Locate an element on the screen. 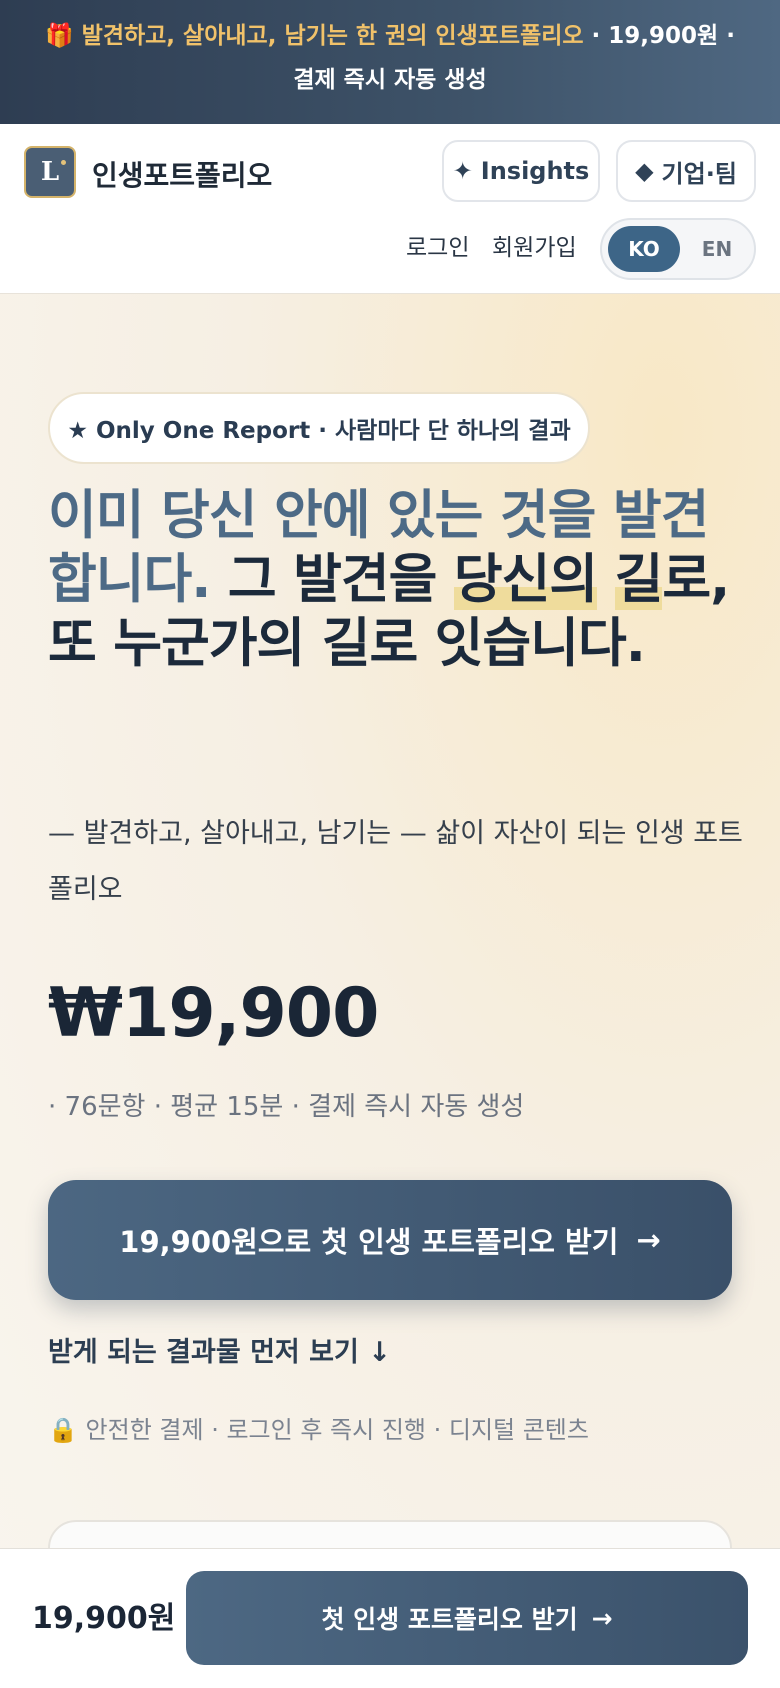 The height and width of the screenshot is (1688, 780). only-one-report-badge: ★ Only One Report · 사람마다 단 하나의 결과 is located at coordinates (319, 428).